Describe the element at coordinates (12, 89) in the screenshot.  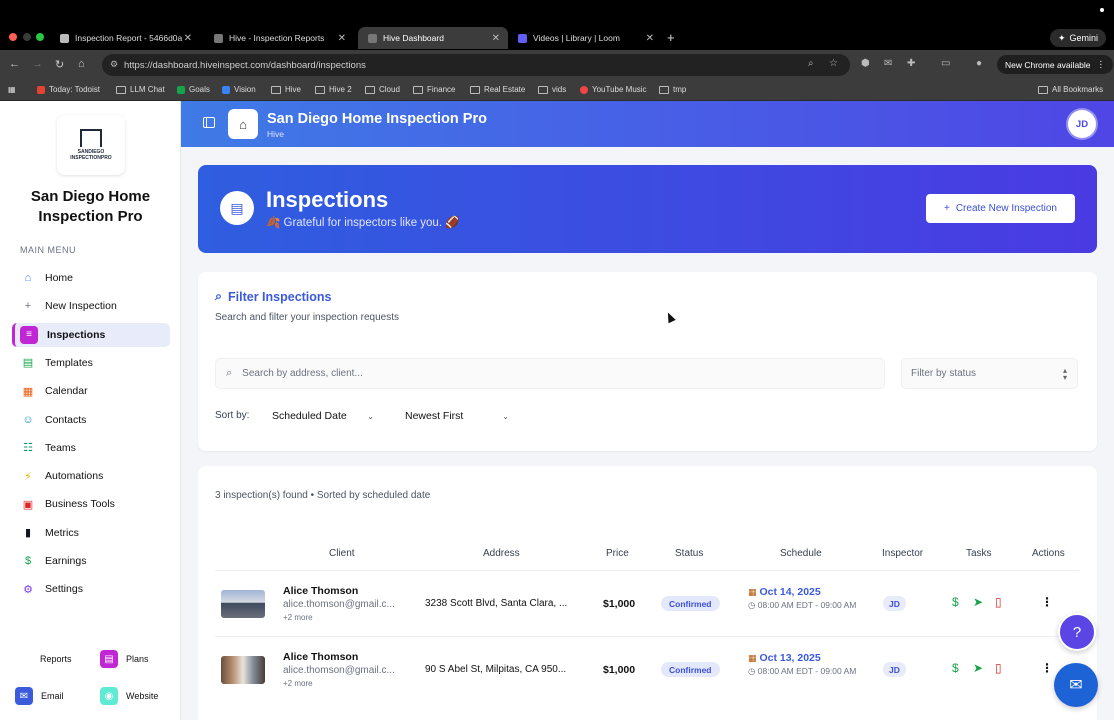
I see `apps-grid-icon: ▦` at that location.